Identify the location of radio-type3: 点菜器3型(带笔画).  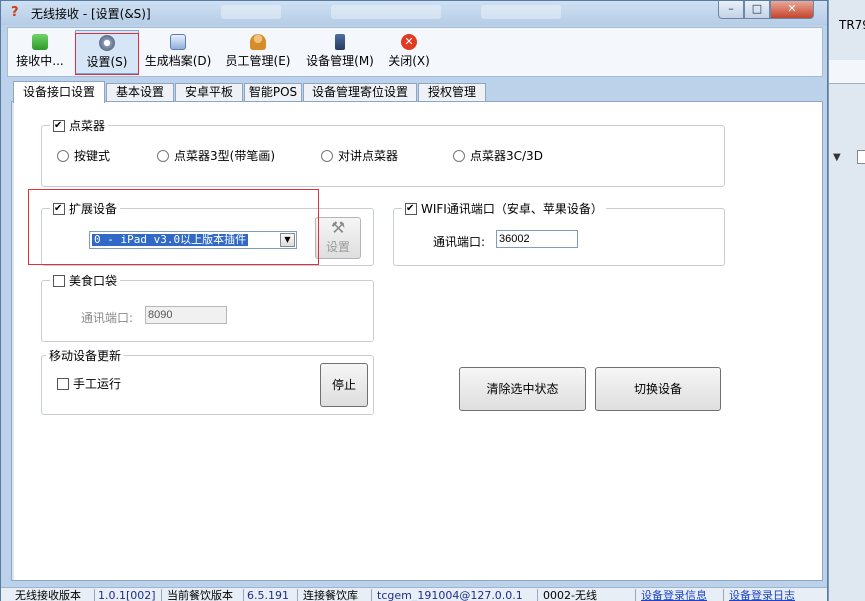
(216, 155).